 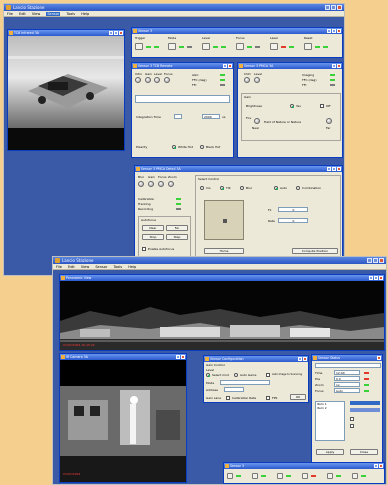 What do you see at coordinates (298, 188) in the screenshot?
I see `combination-radio` at bounding box center [298, 188].